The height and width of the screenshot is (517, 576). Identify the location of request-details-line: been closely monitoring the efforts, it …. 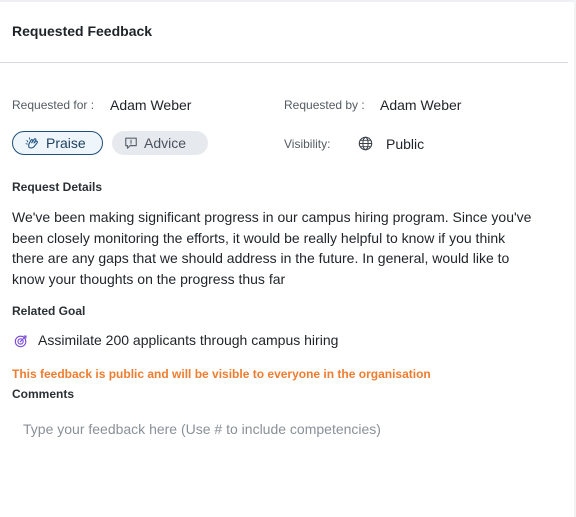
(259, 237).